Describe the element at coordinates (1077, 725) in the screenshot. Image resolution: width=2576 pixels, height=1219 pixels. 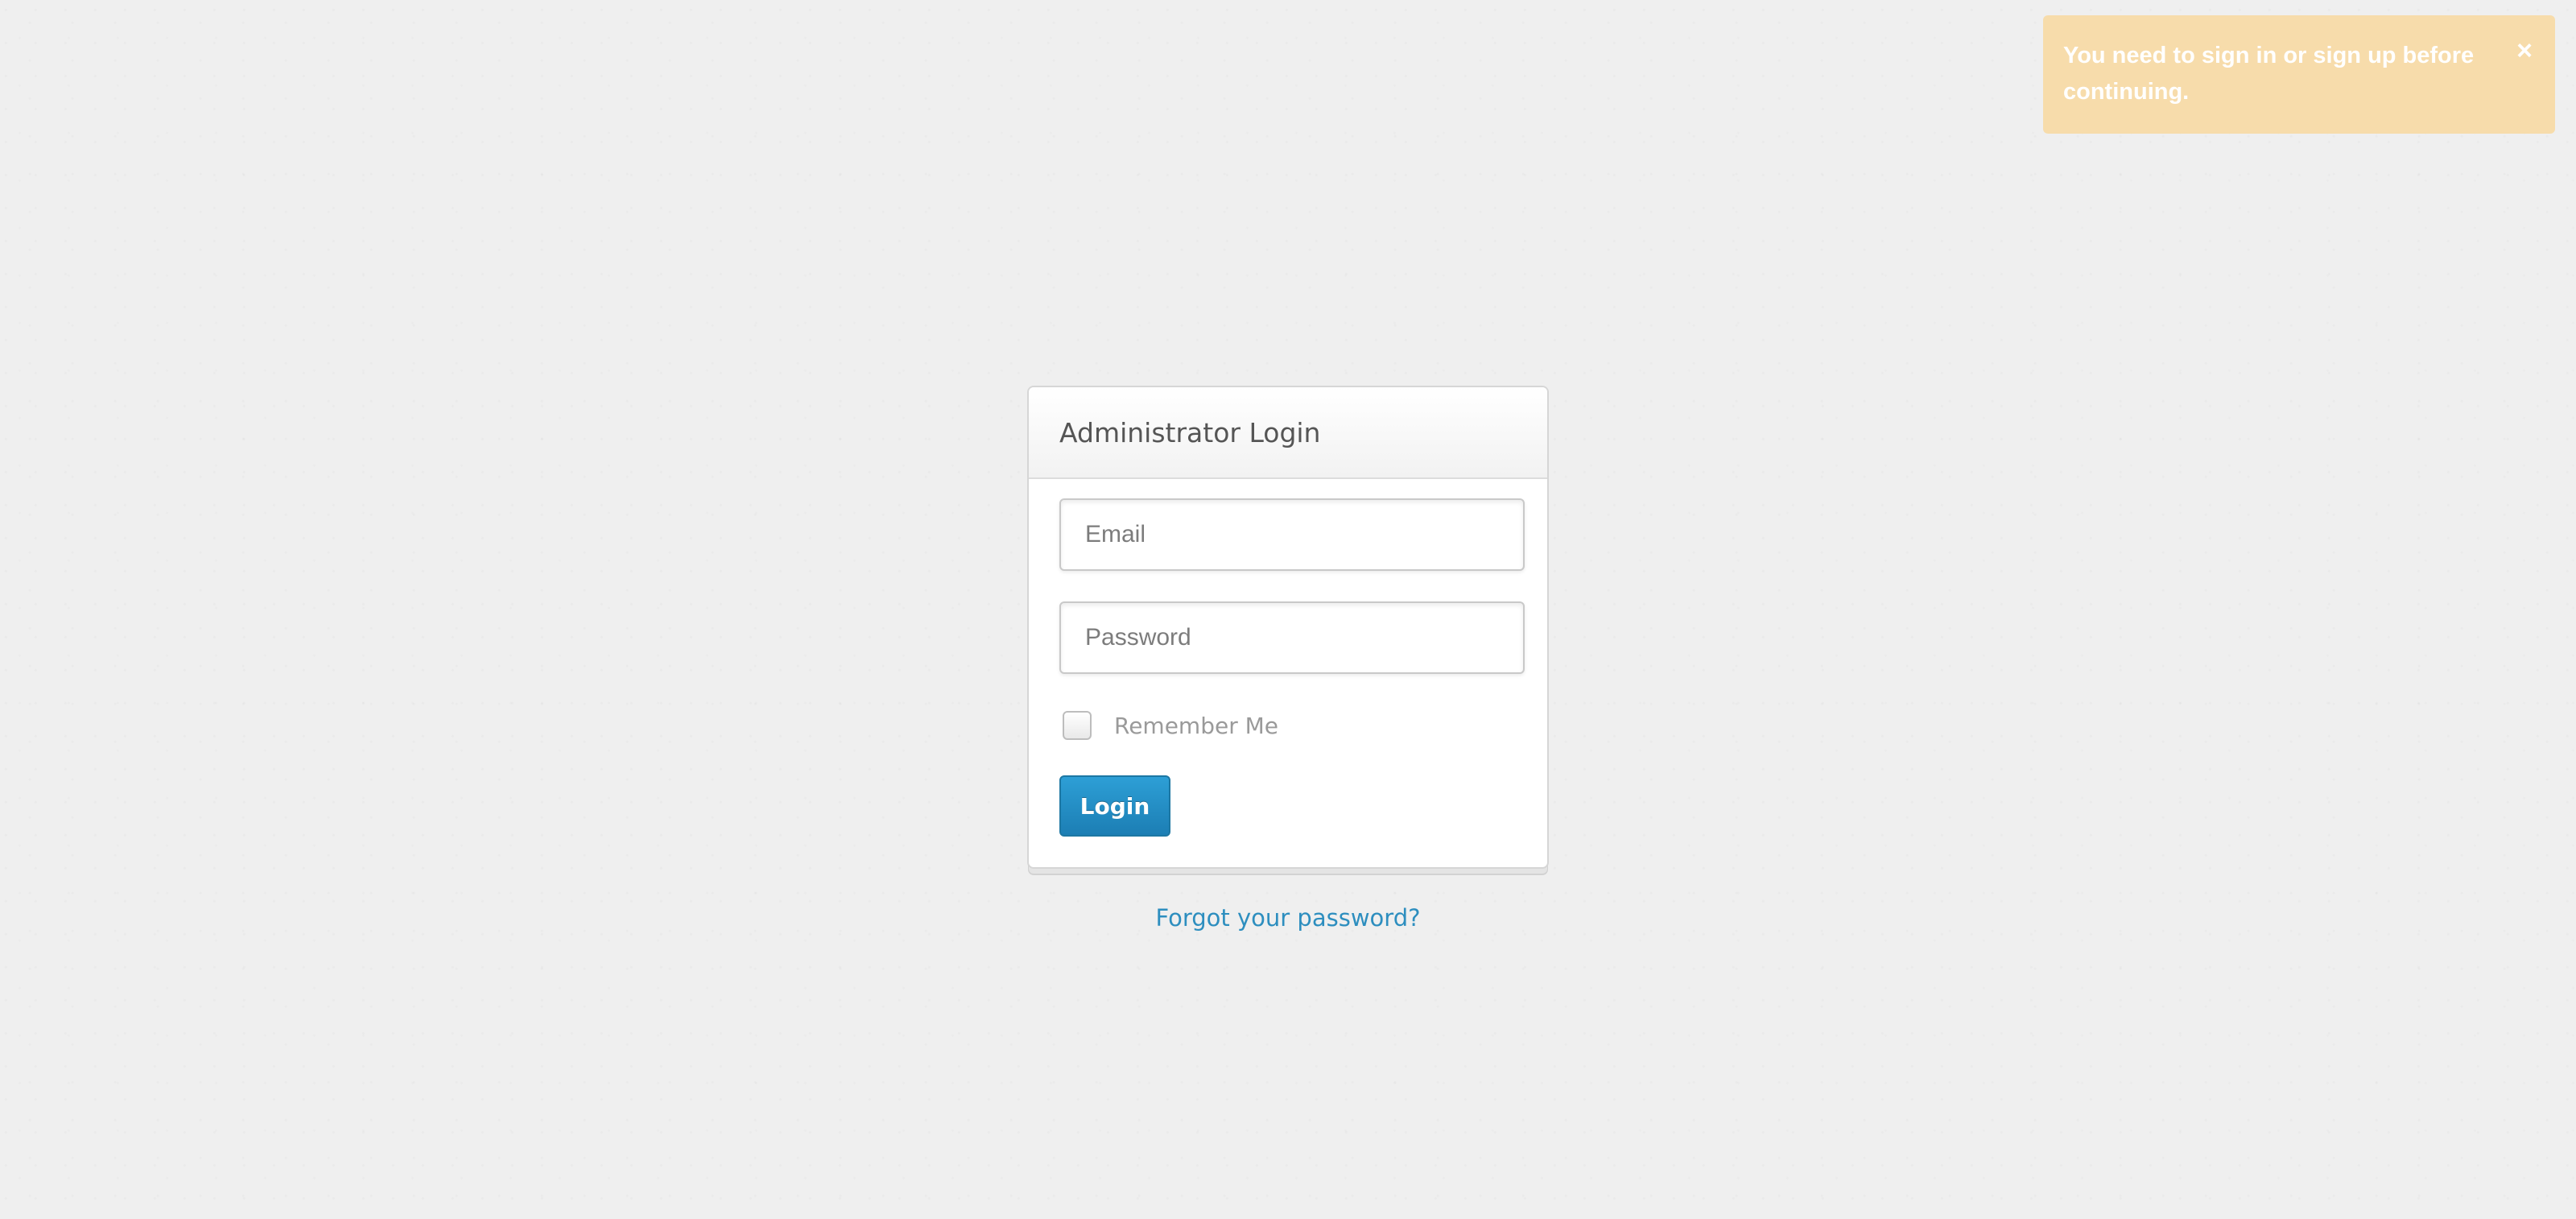
I see `remember-me-checkbox` at that location.